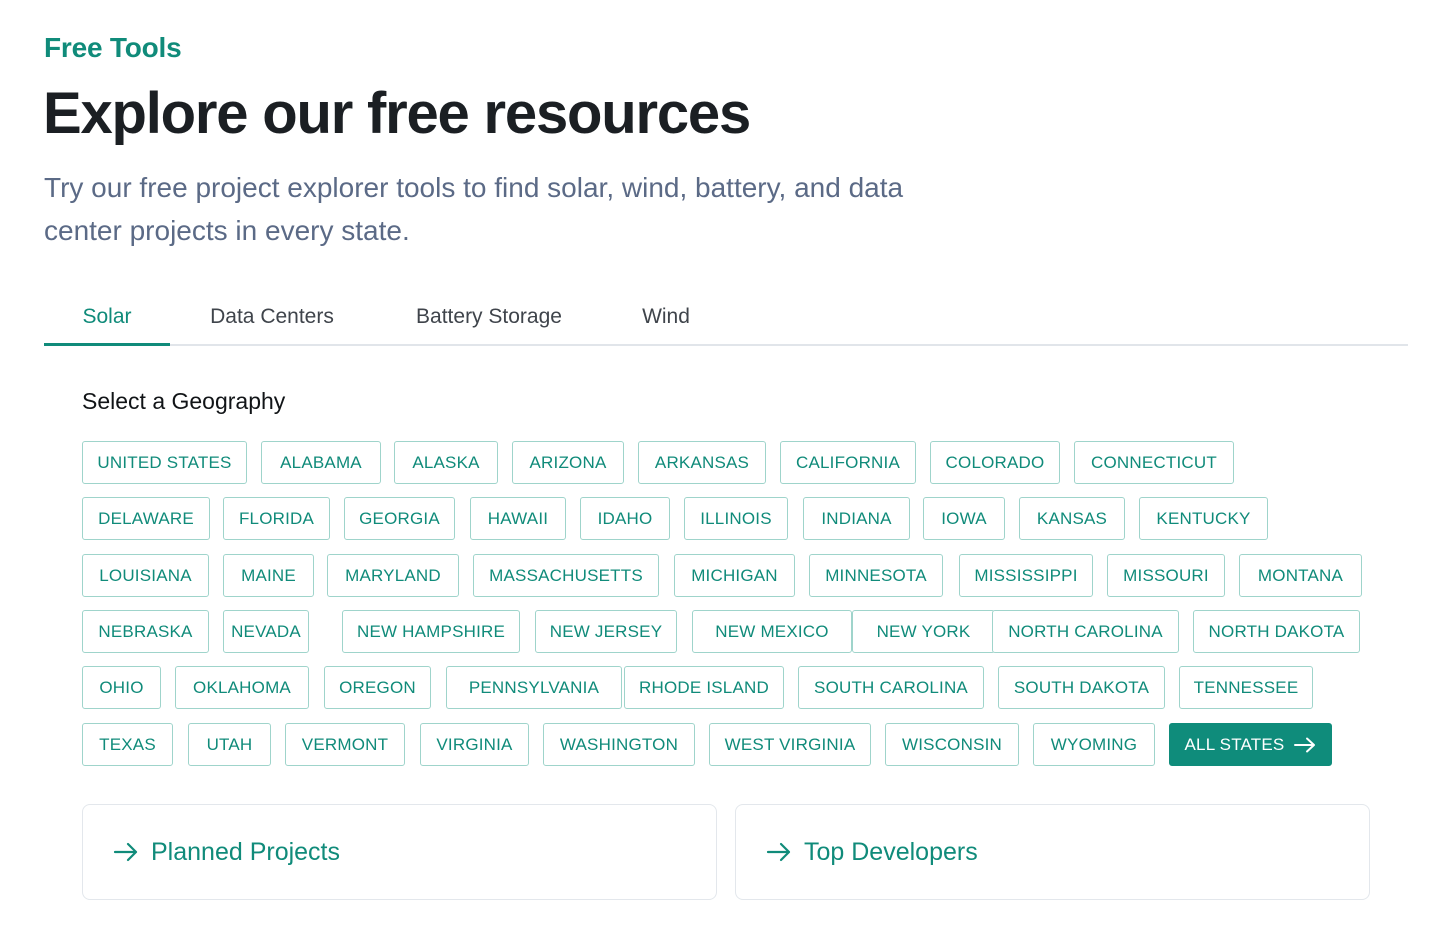 The width and height of the screenshot is (1456, 926). Describe the element at coordinates (702, 462) in the screenshot. I see `state-chip-arkansas: ARKANSAS` at that location.